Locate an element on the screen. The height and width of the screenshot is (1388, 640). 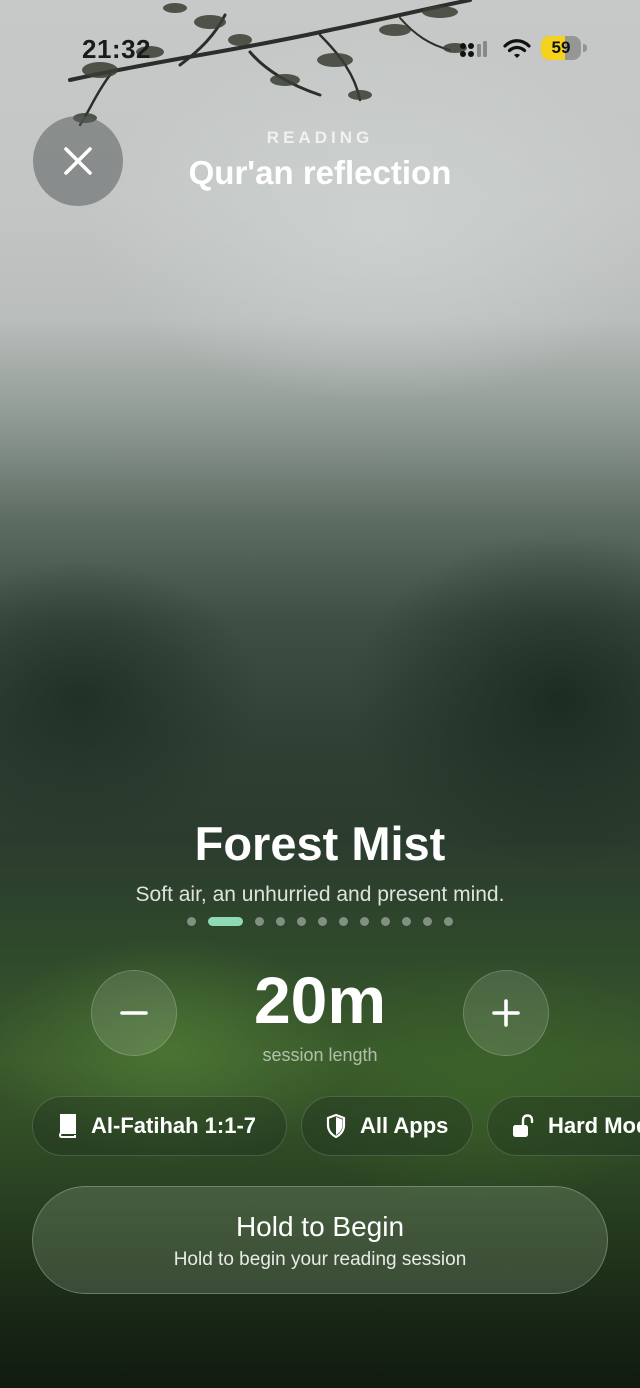
blocked-apps-chip: All Apps is located at coordinates (387, 1126).